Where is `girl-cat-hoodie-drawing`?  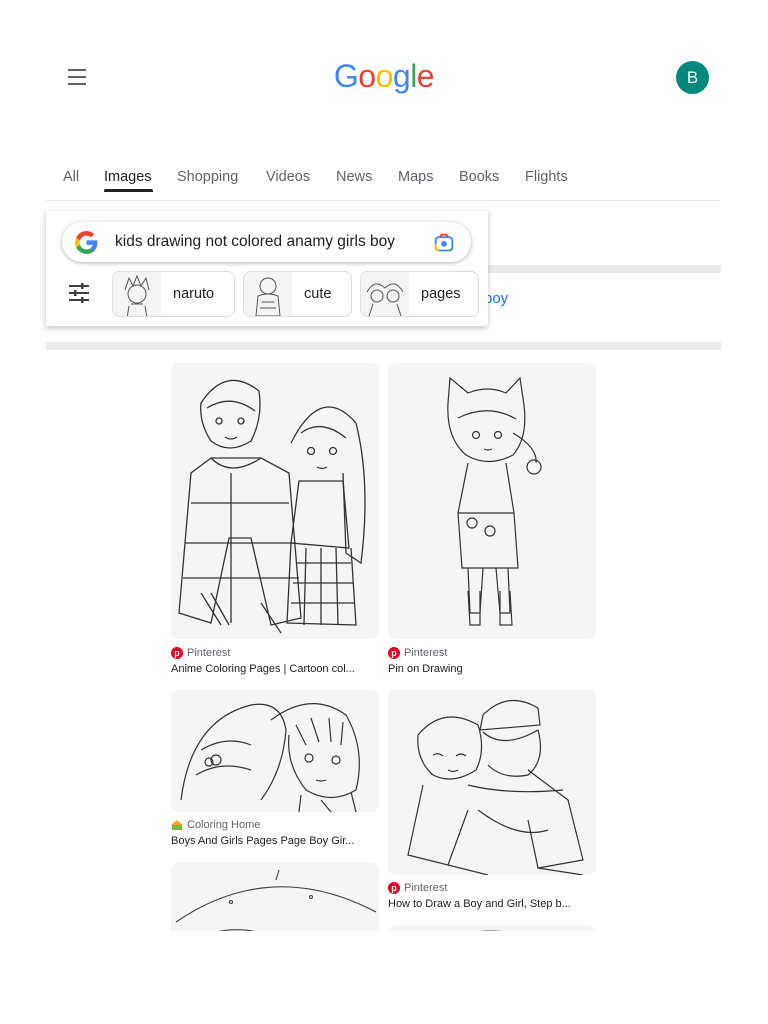
girl-cat-hoodie-drawing is located at coordinates (494, 501).